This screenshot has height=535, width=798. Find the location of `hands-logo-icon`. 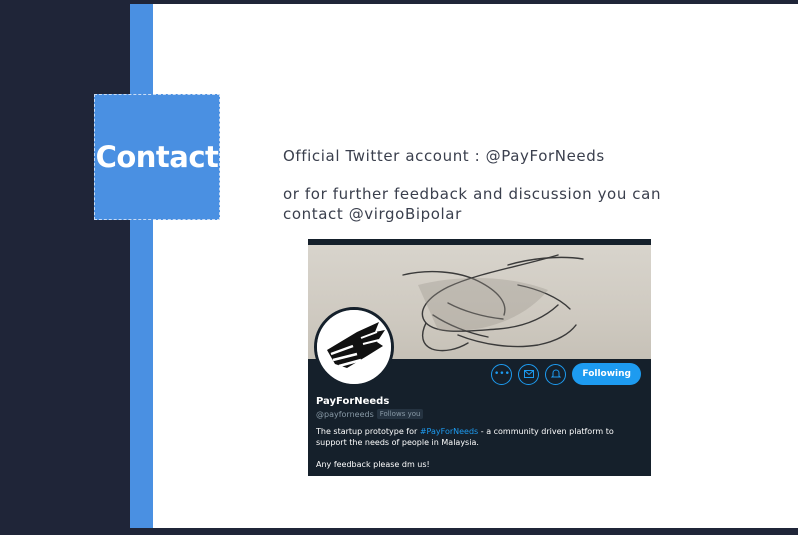

hands-logo-icon is located at coordinates (354, 347).